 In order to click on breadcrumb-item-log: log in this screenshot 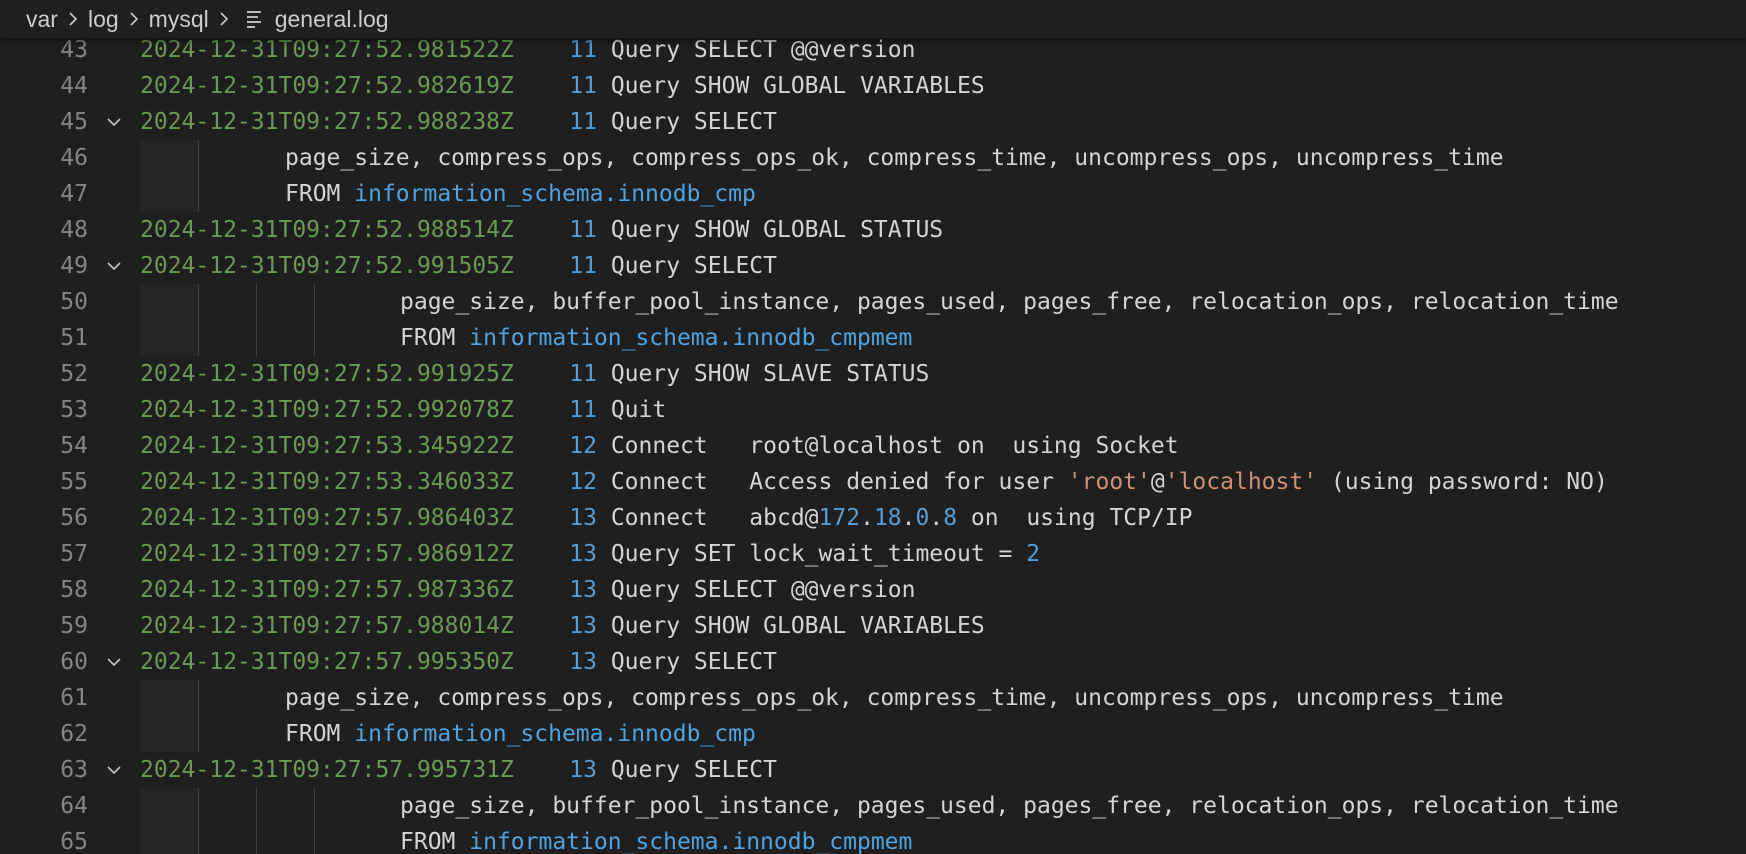, I will do `click(103, 19)`.